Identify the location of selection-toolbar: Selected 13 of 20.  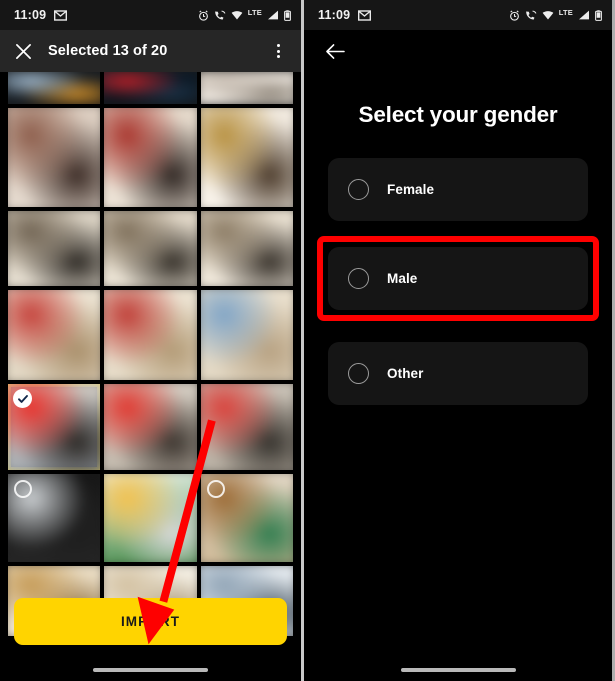
(150, 51).